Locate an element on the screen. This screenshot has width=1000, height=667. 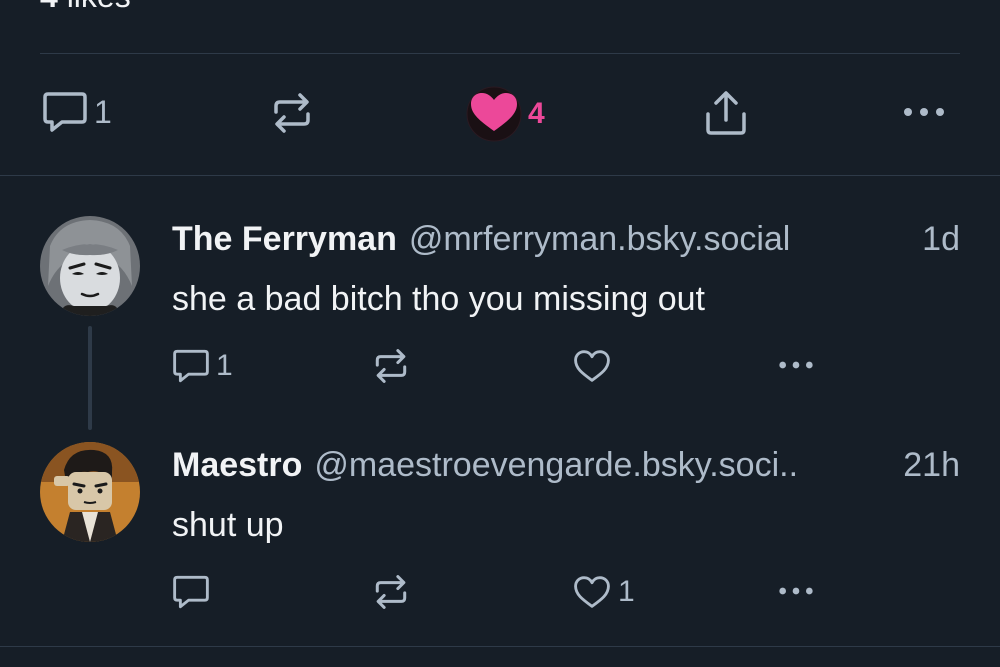
post-timestamp: 21h is located at coordinates (931, 465).